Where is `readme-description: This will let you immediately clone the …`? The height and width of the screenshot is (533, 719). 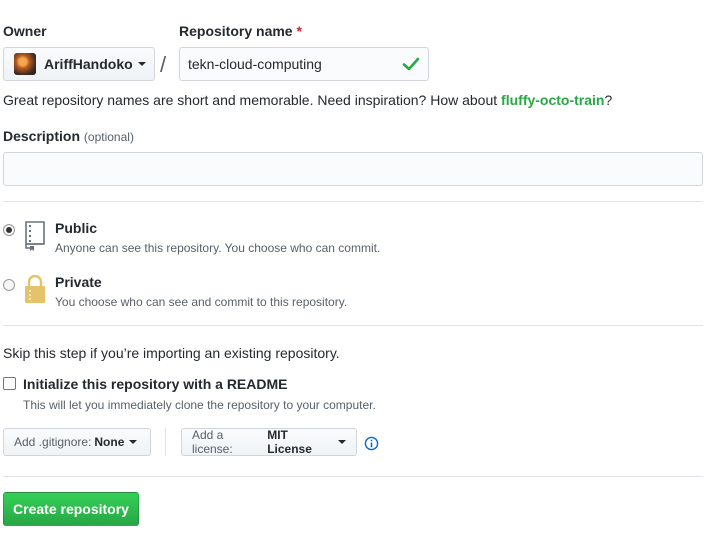 readme-description: This will let you immediately clone the … is located at coordinates (199, 405).